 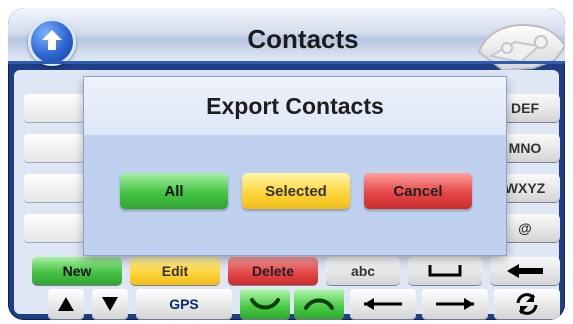 What do you see at coordinates (175, 271) in the screenshot?
I see `edit-button: Edit` at bounding box center [175, 271].